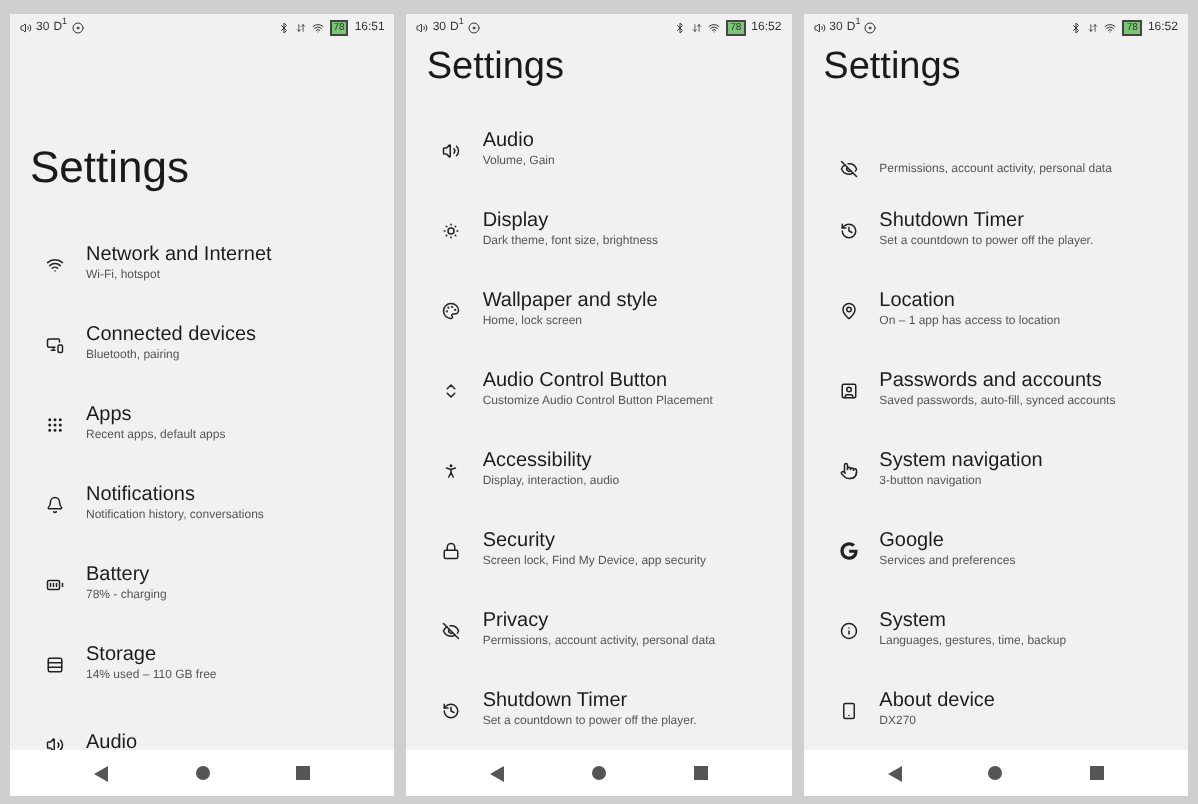 The width and height of the screenshot is (1198, 804). Describe the element at coordinates (451, 230) in the screenshot. I see `brightness-icon` at that location.